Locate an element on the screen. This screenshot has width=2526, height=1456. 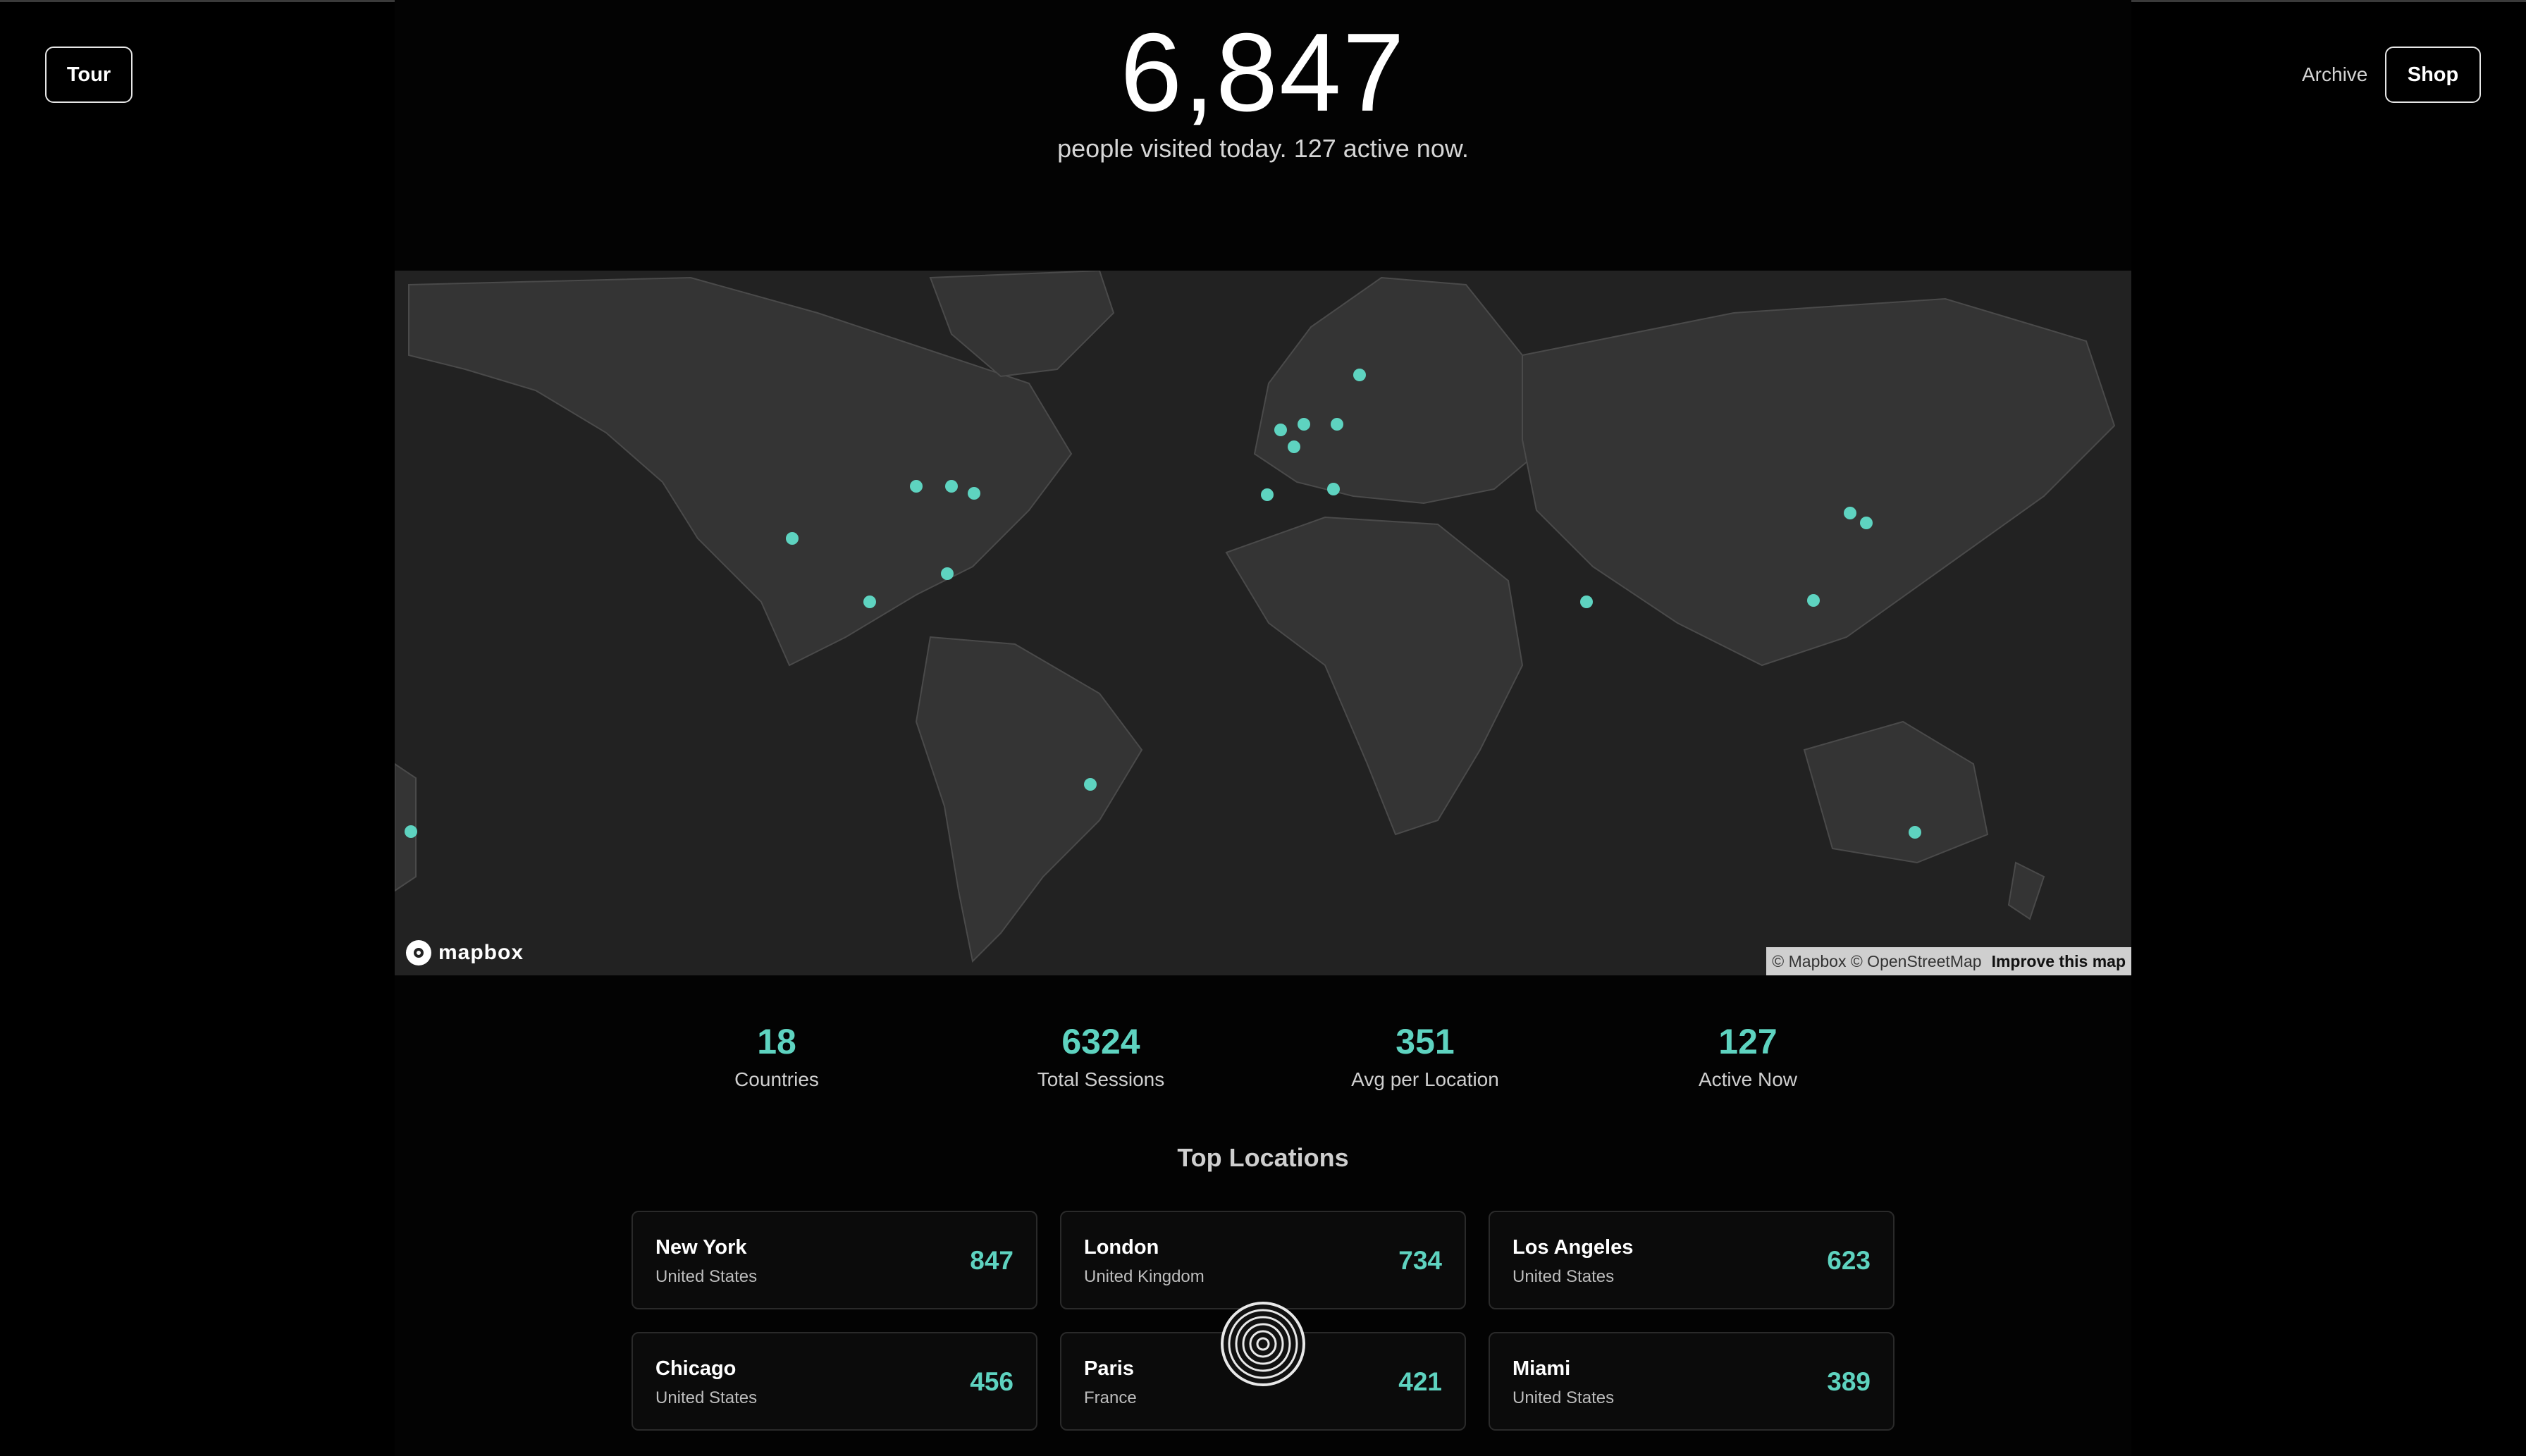
location-city: Miami is located at coordinates (1541, 1368).